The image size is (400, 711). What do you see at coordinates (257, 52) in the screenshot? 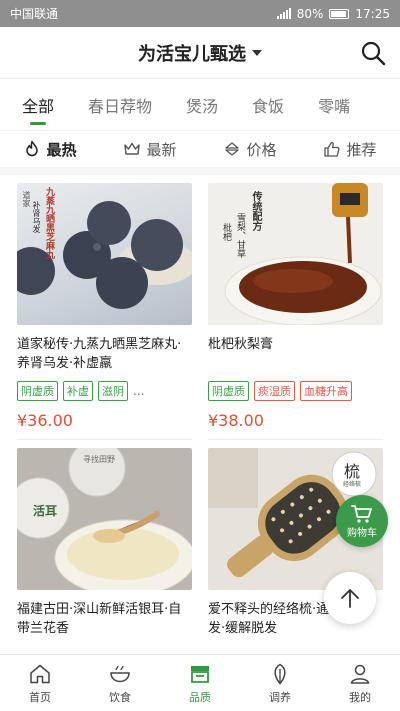
I see `caret-down-icon` at bounding box center [257, 52].